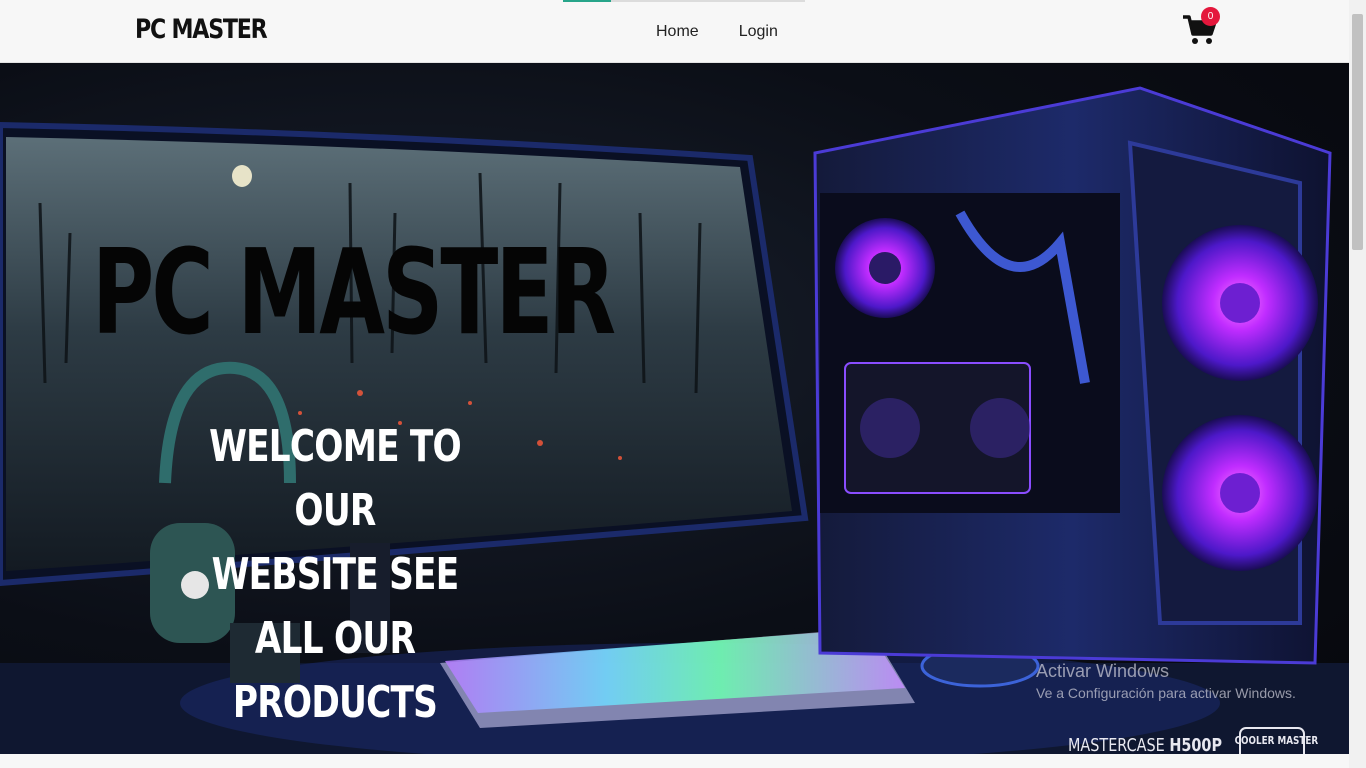 This screenshot has height=768, width=1366. Describe the element at coordinates (677, 32) in the screenshot. I see `nav-home-link: Home` at that location.